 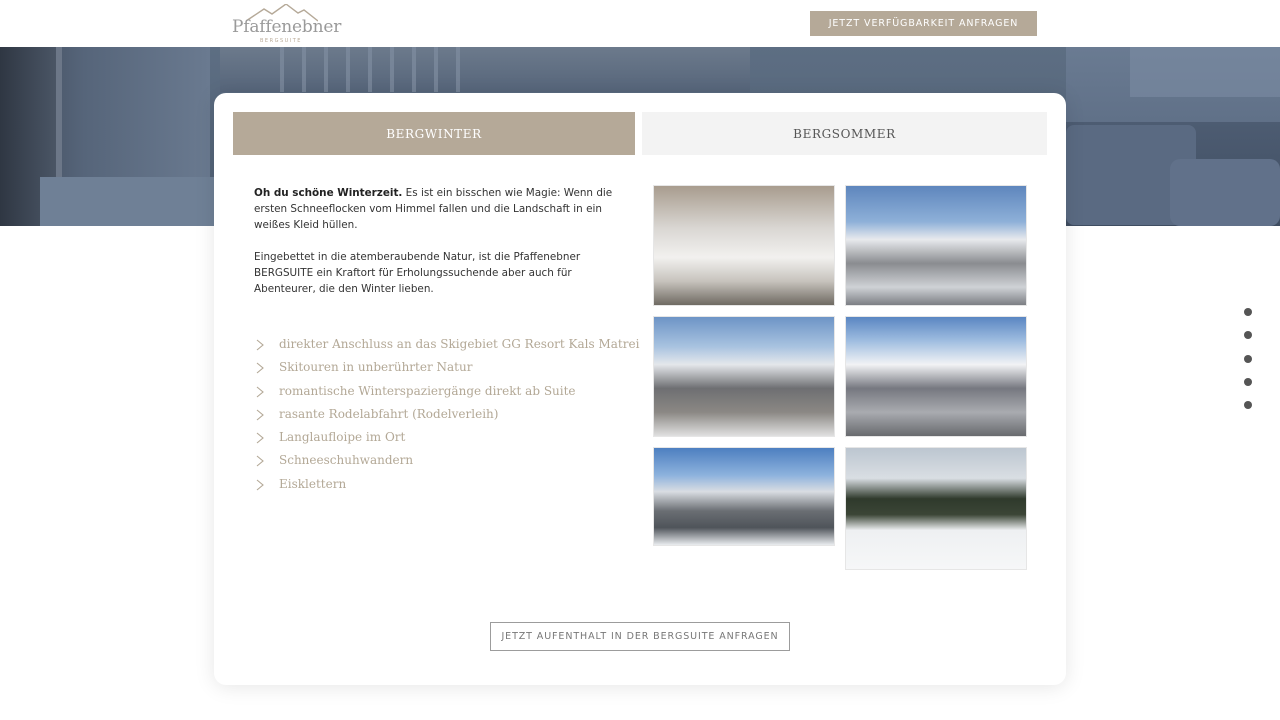 What do you see at coordinates (744, 245) in the screenshot?
I see `gallery-photo-snowy-valley` at bounding box center [744, 245].